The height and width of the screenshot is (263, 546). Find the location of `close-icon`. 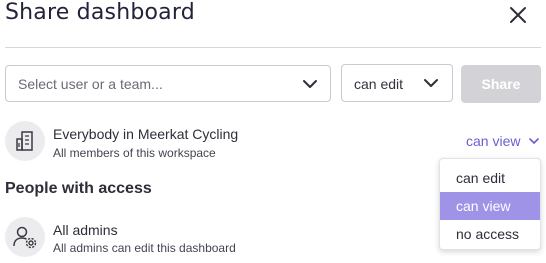

close-icon is located at coordinates (518, 15).